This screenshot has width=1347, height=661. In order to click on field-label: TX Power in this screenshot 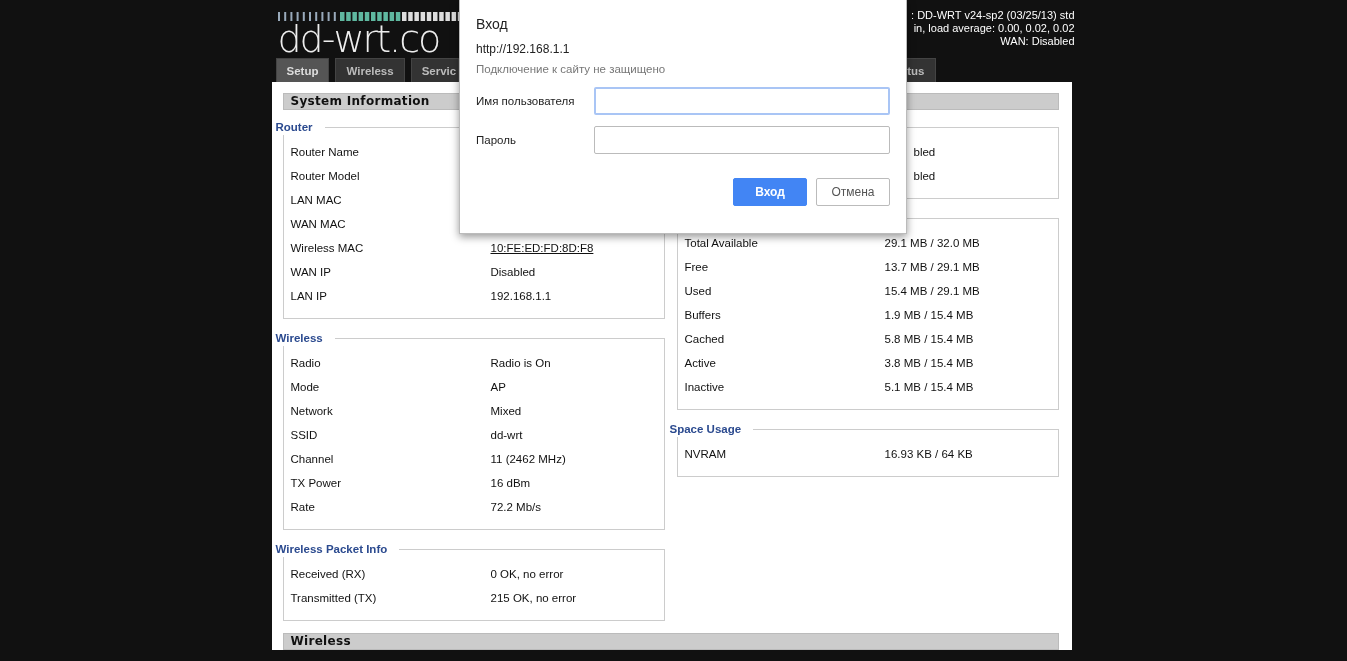, I will do `click(315, 483)`.